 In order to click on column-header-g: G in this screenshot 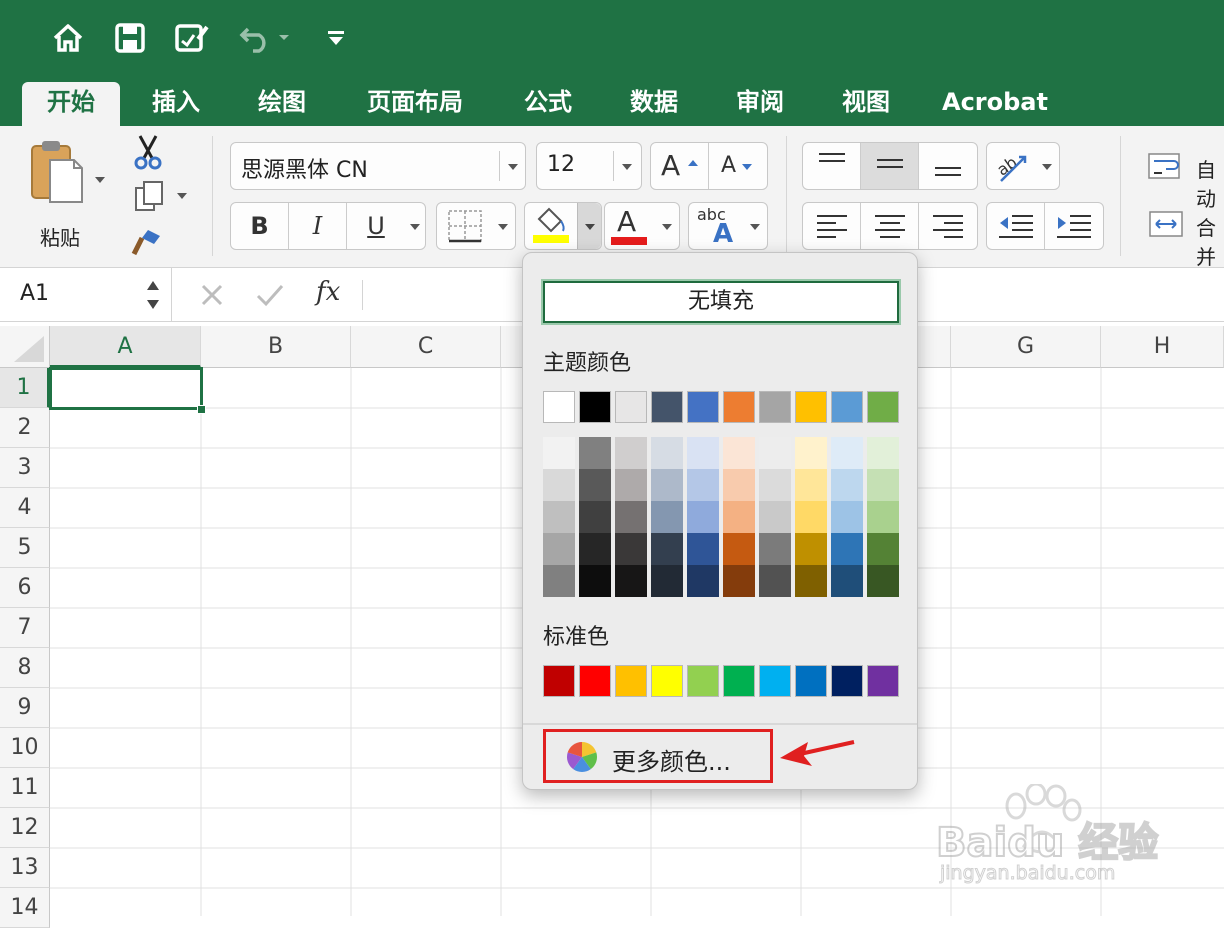, I will do `click(1026, 347)`.